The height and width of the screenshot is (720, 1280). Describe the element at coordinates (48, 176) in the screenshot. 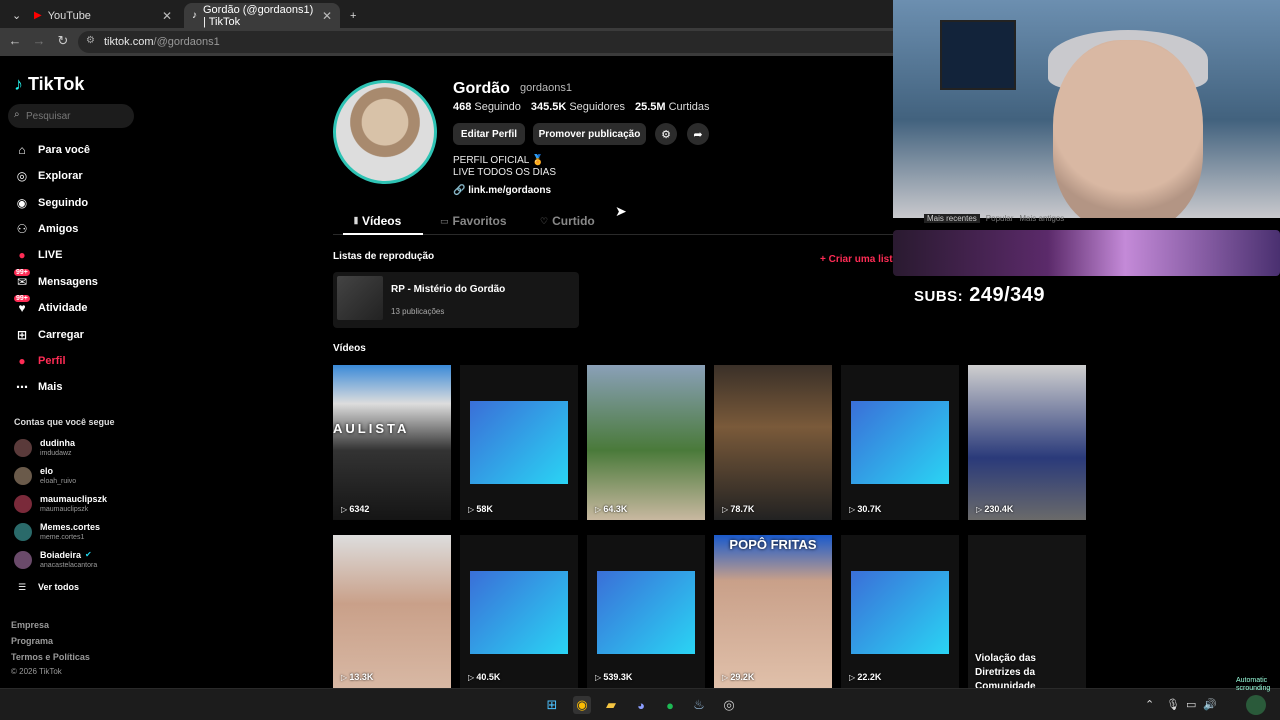

I see `sidebar-item-explorar: ◎ Explorar` at that location.